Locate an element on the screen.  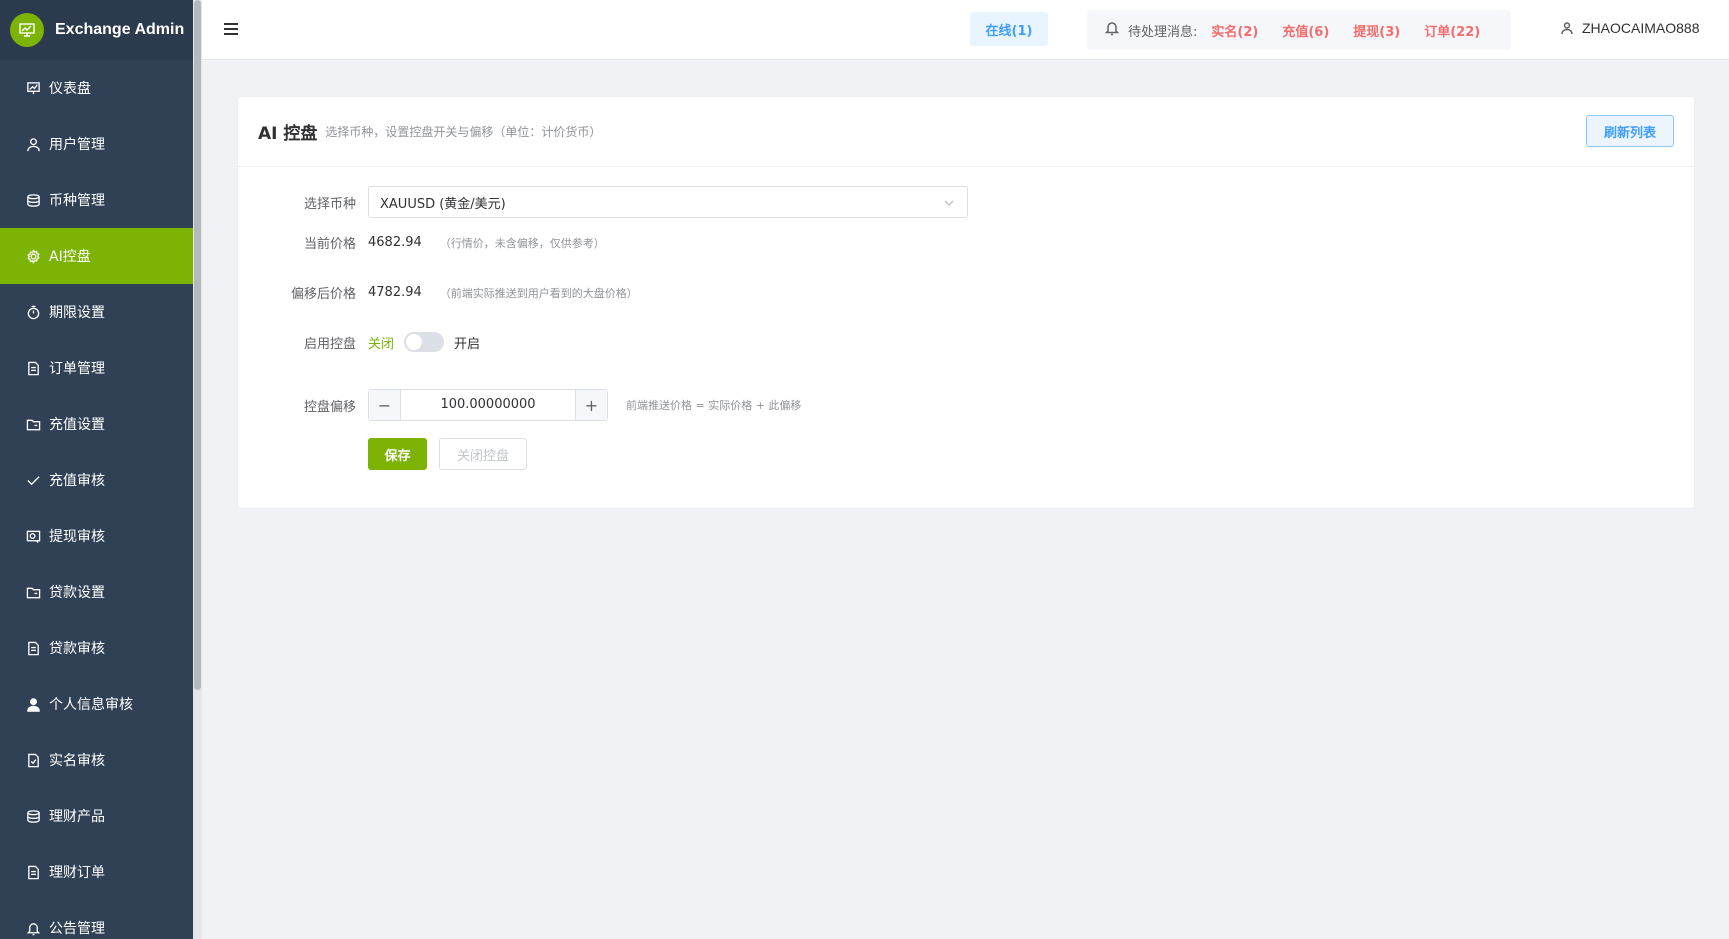
sidebar-item-label: 贷款设置 is located at coordinates (77, 593).